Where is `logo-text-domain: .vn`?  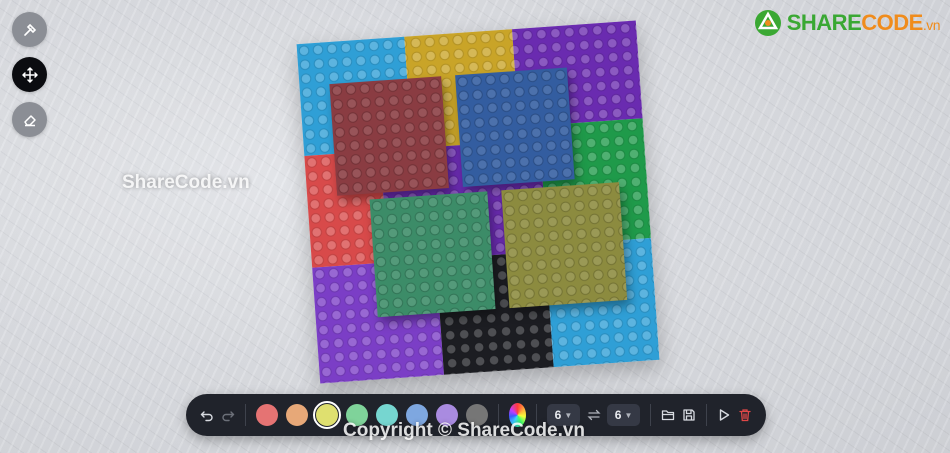 logo-text-domain: .vn is located at coordinates (931, 25).